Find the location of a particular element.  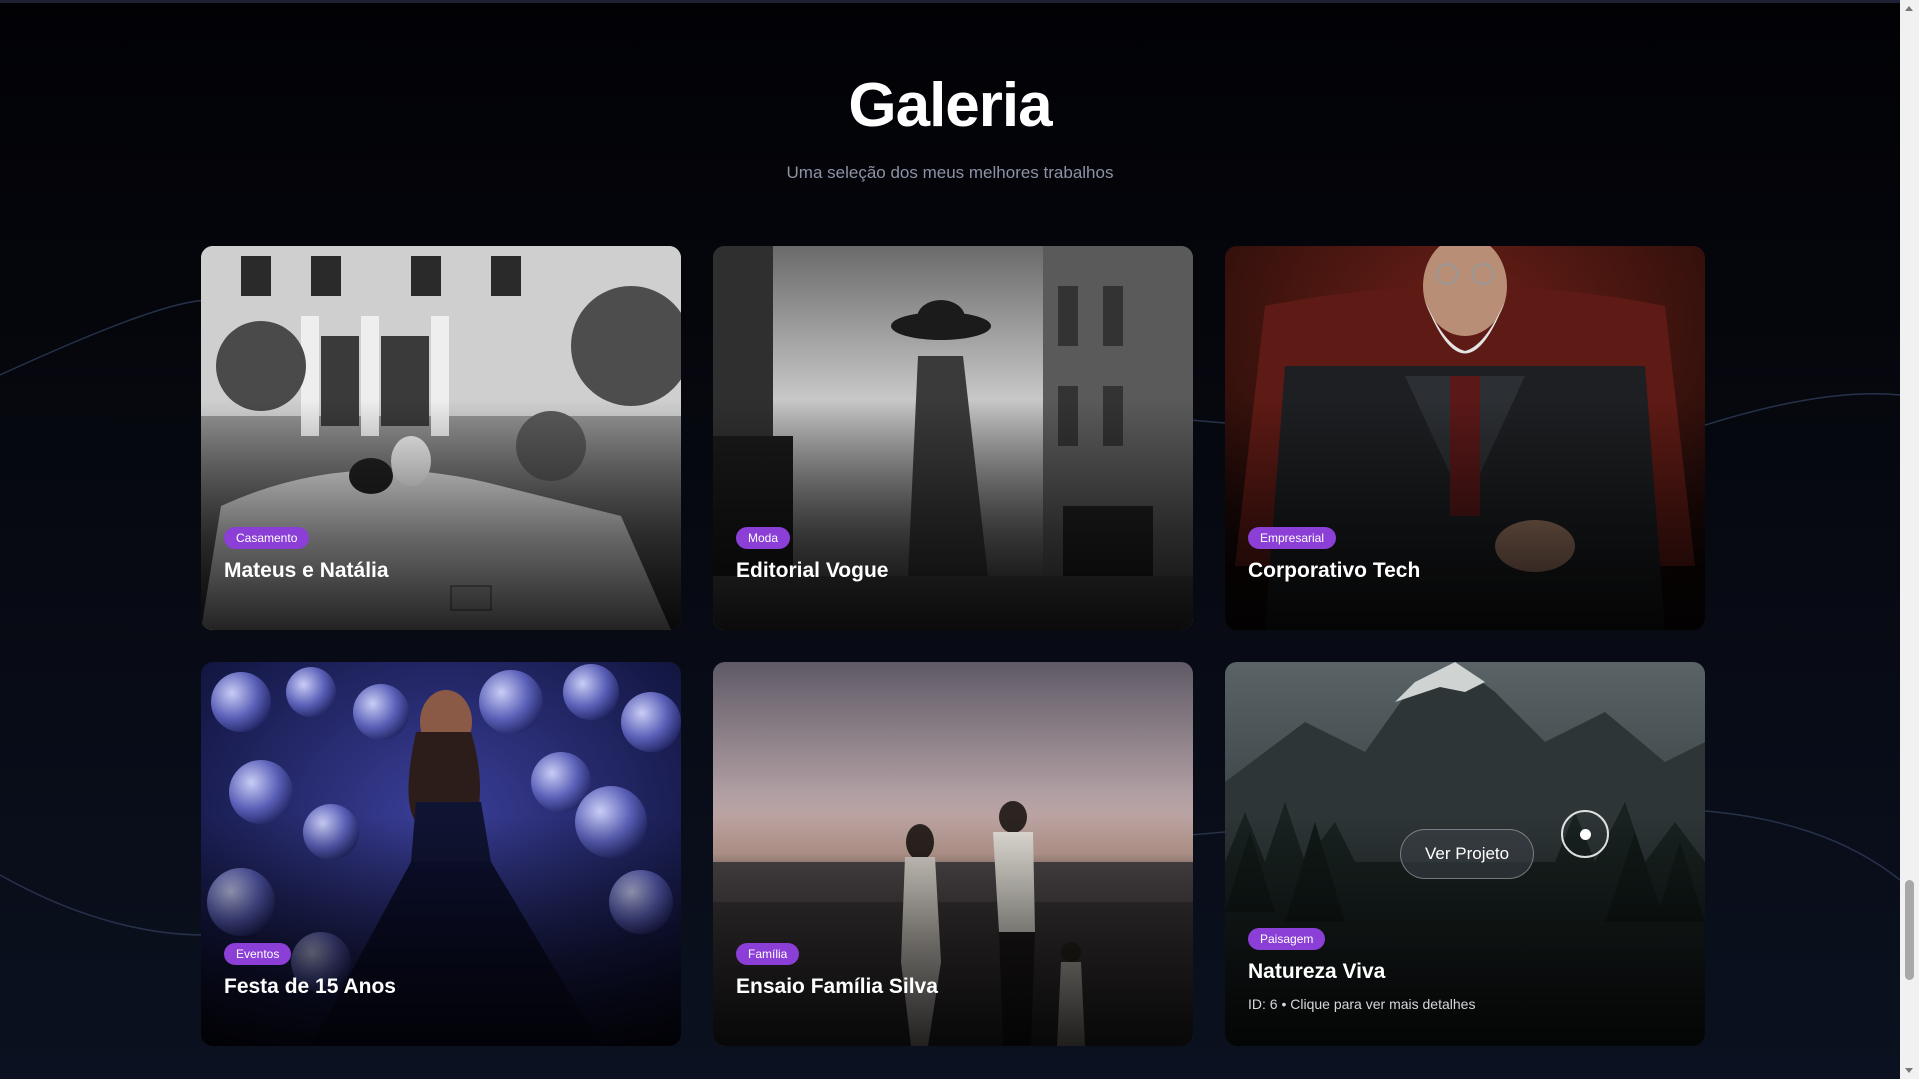

gallery-card-empresarial: Empresarial Corporativo Tech is located at coordinates (1465, 438).